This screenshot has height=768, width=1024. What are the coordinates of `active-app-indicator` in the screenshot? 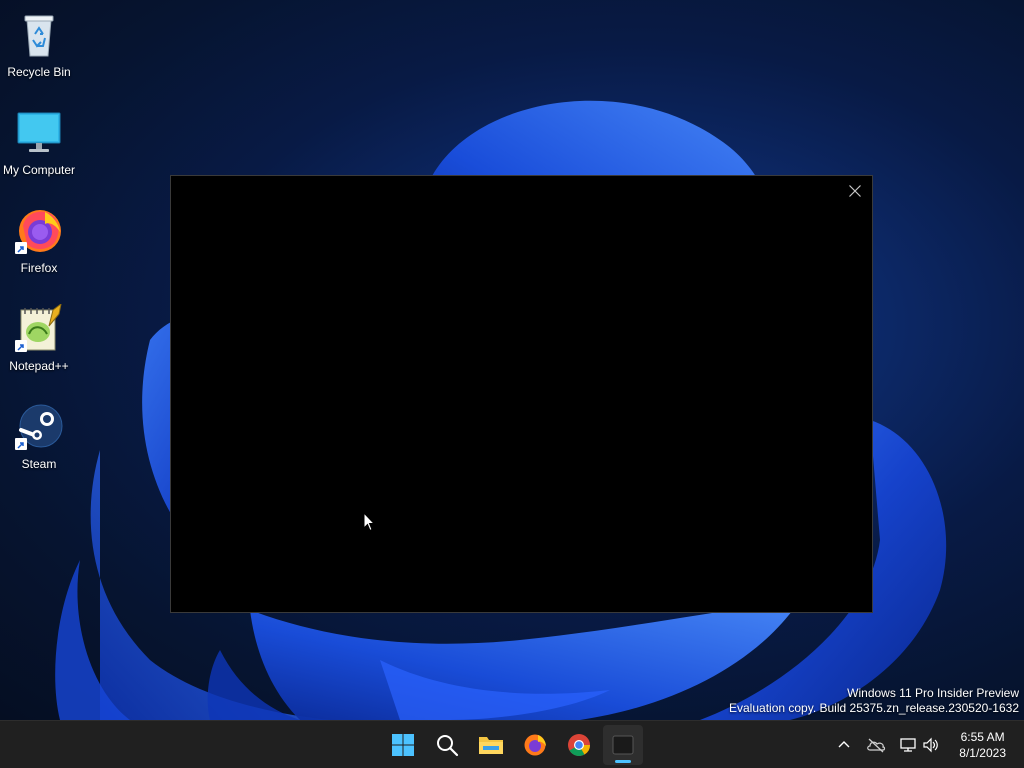 It's located at (623, 761).